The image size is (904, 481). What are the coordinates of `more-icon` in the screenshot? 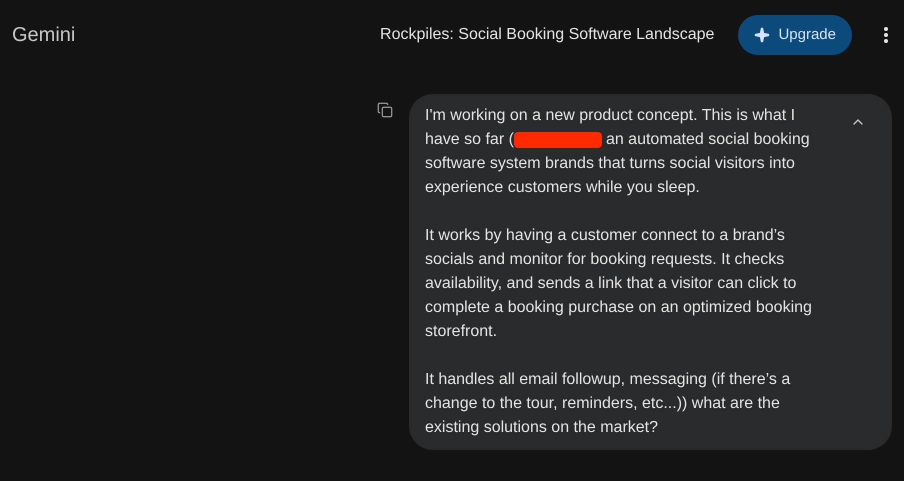 It's located at (886, 35).